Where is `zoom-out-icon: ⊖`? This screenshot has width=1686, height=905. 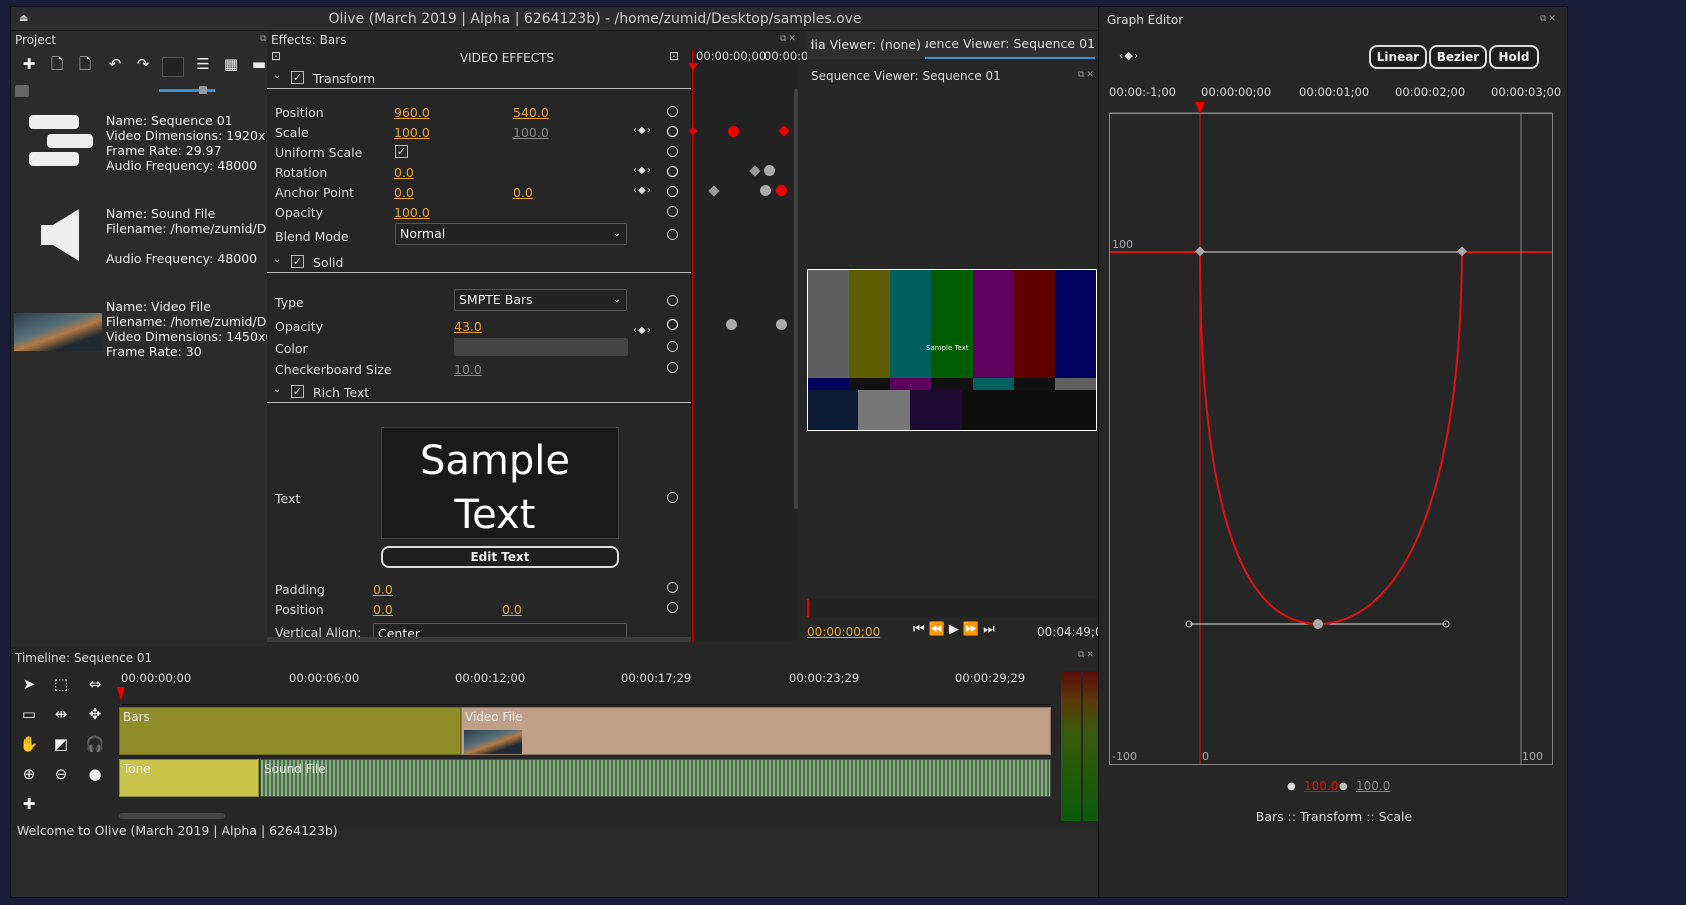
zoom-out-icon: ⊖ is located at coordinates (61, 774).